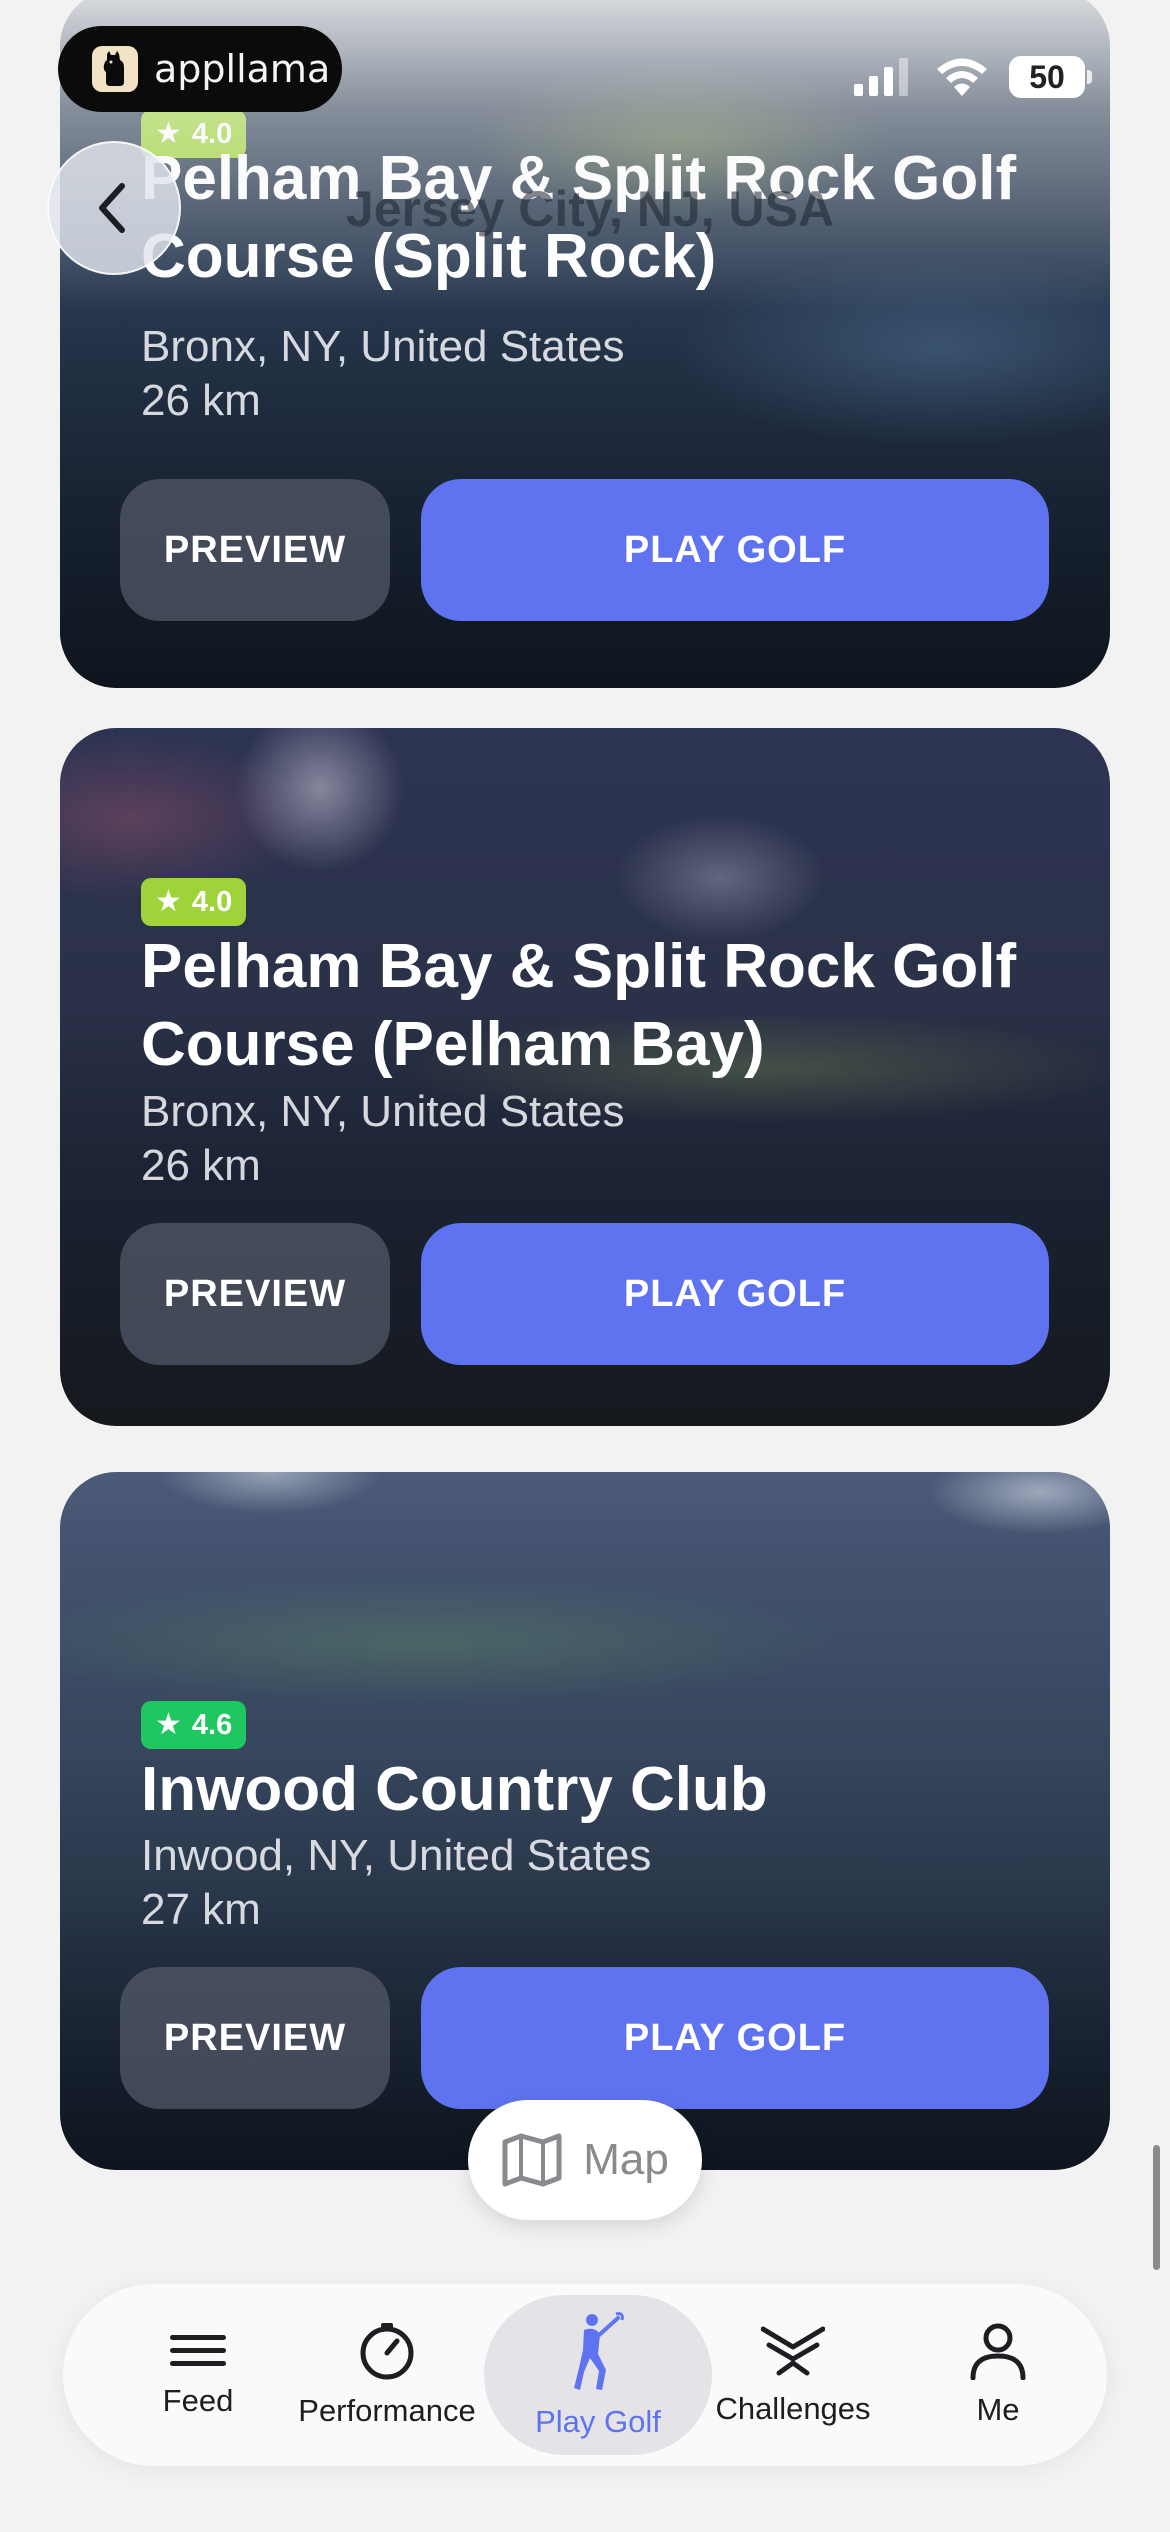  Describe the element at coordinates (454, 1789) in the screenshot. I see `course-title: Inwood Country Club` at that location.